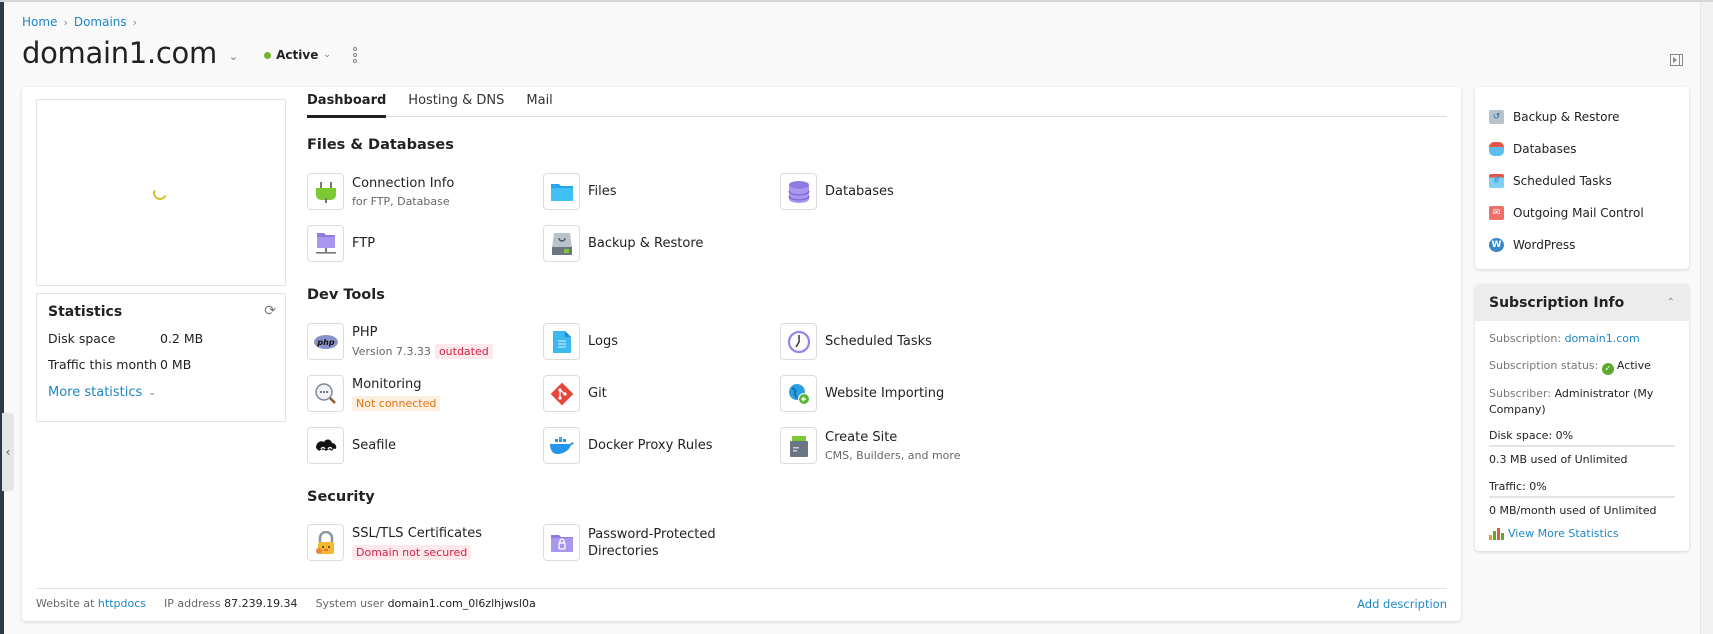  What do you see at coordinates (412, 552) in the screenshot?
I see `domain-not-secured-badge: Domain not secured` at bounding box center [412, 552].